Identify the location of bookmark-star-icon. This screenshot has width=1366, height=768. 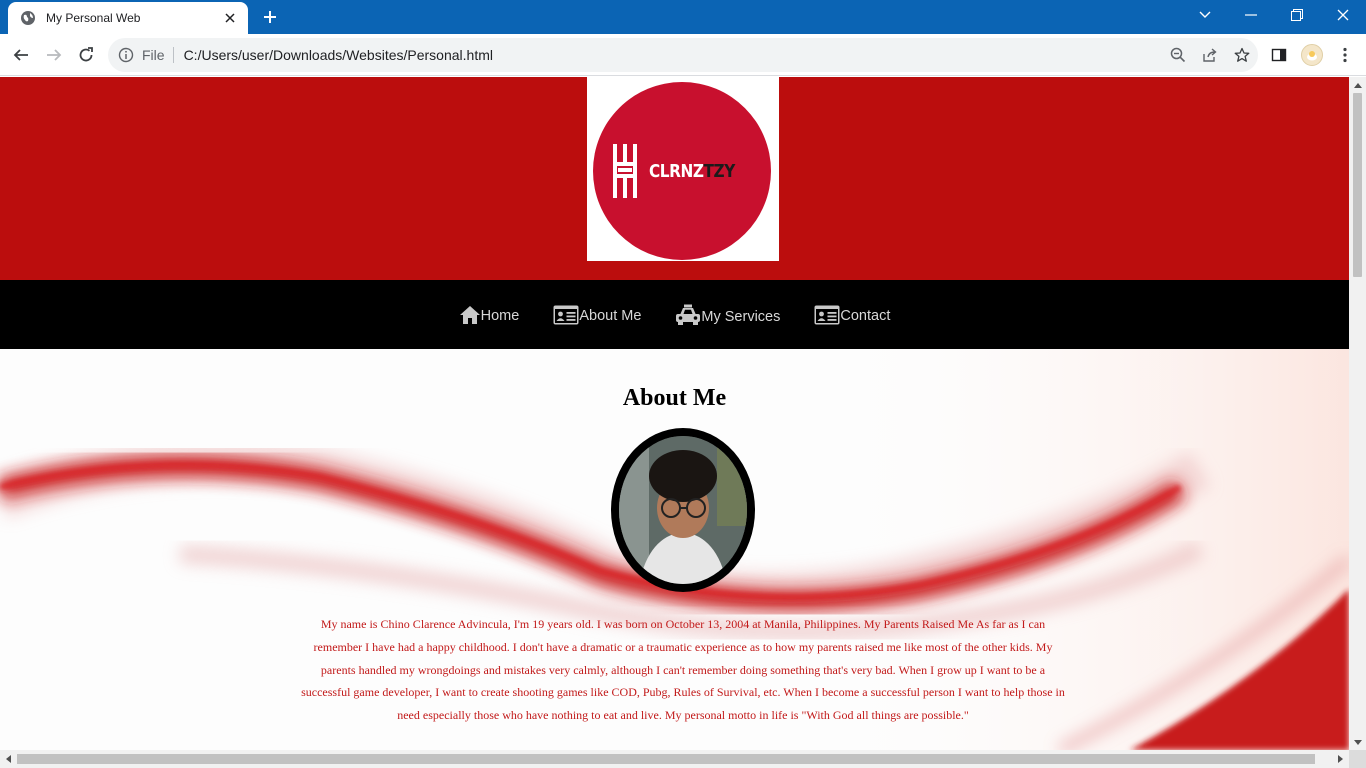
(1242, 55).